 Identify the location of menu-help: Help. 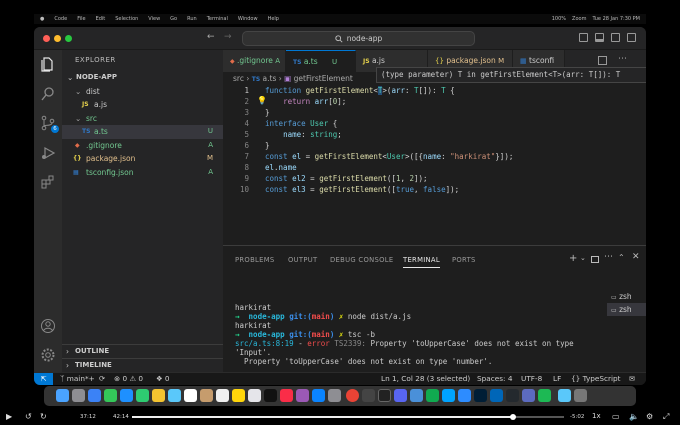
(273, 19).